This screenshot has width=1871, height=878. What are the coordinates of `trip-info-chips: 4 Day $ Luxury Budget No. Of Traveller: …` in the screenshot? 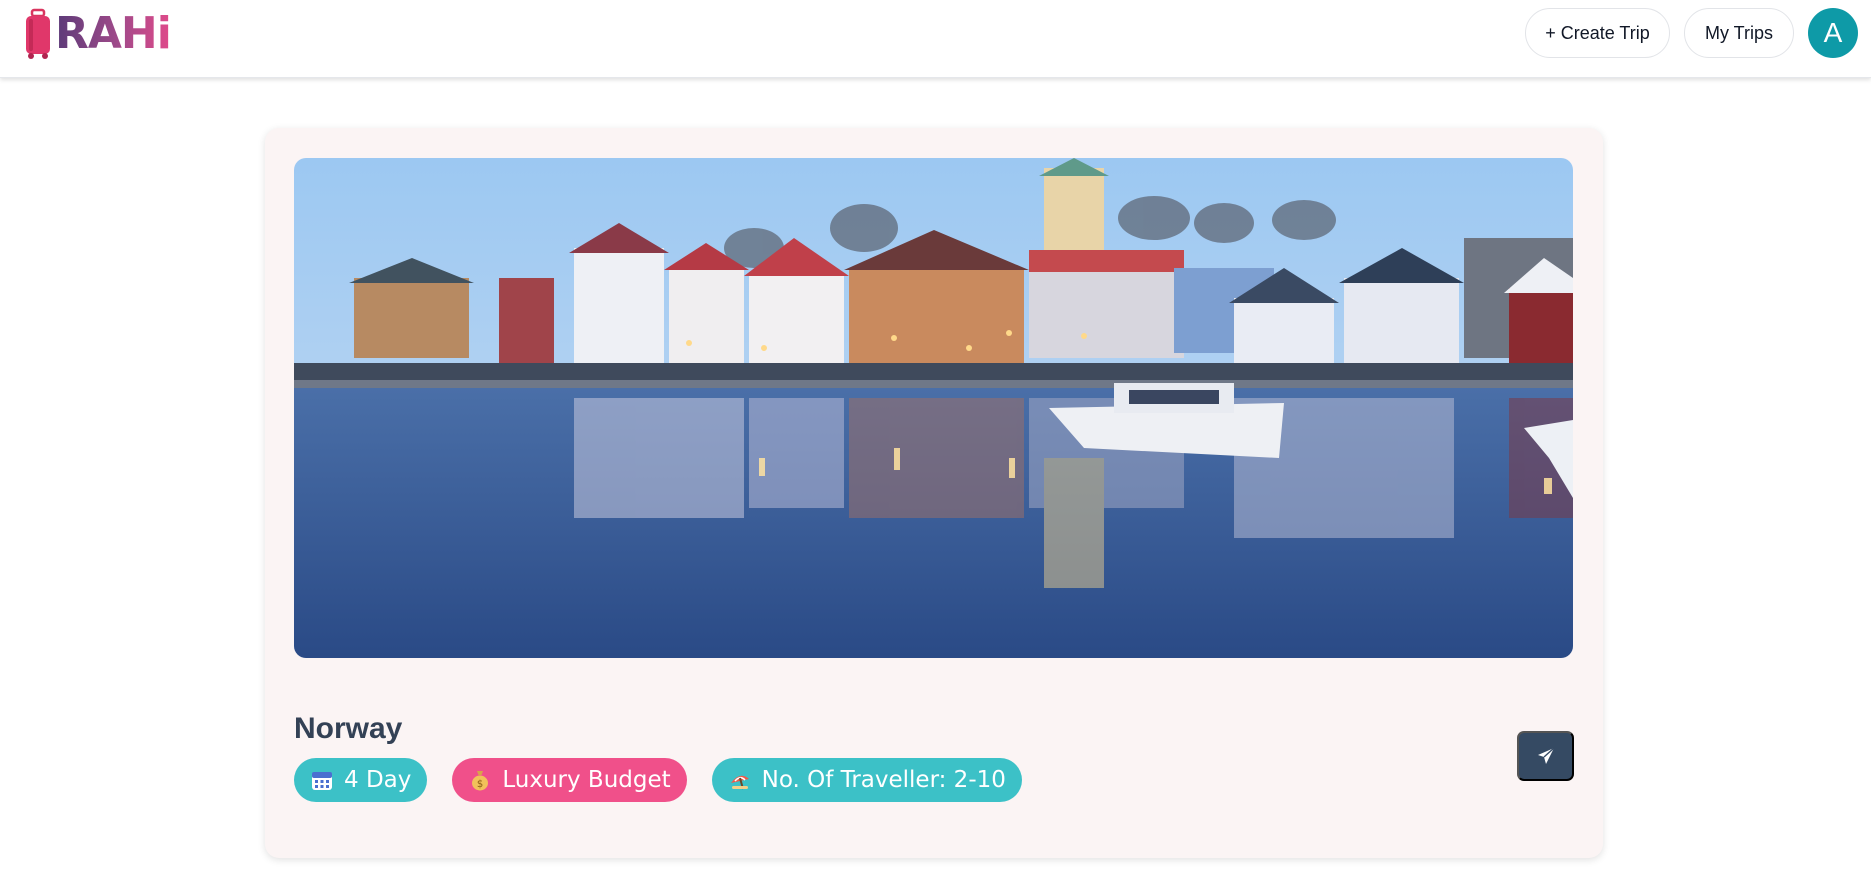 It's located at (658, 780).